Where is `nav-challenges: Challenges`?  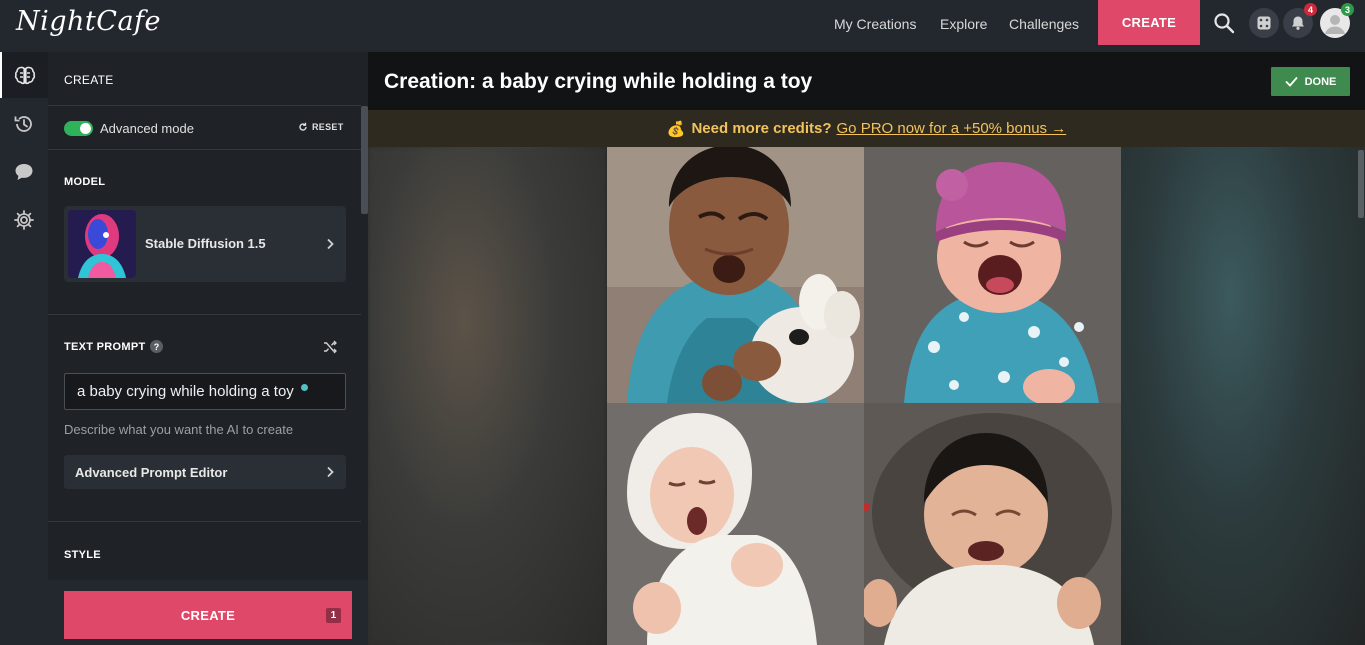
nav-challenges: Challenges is located at coordinates (1044, 24).